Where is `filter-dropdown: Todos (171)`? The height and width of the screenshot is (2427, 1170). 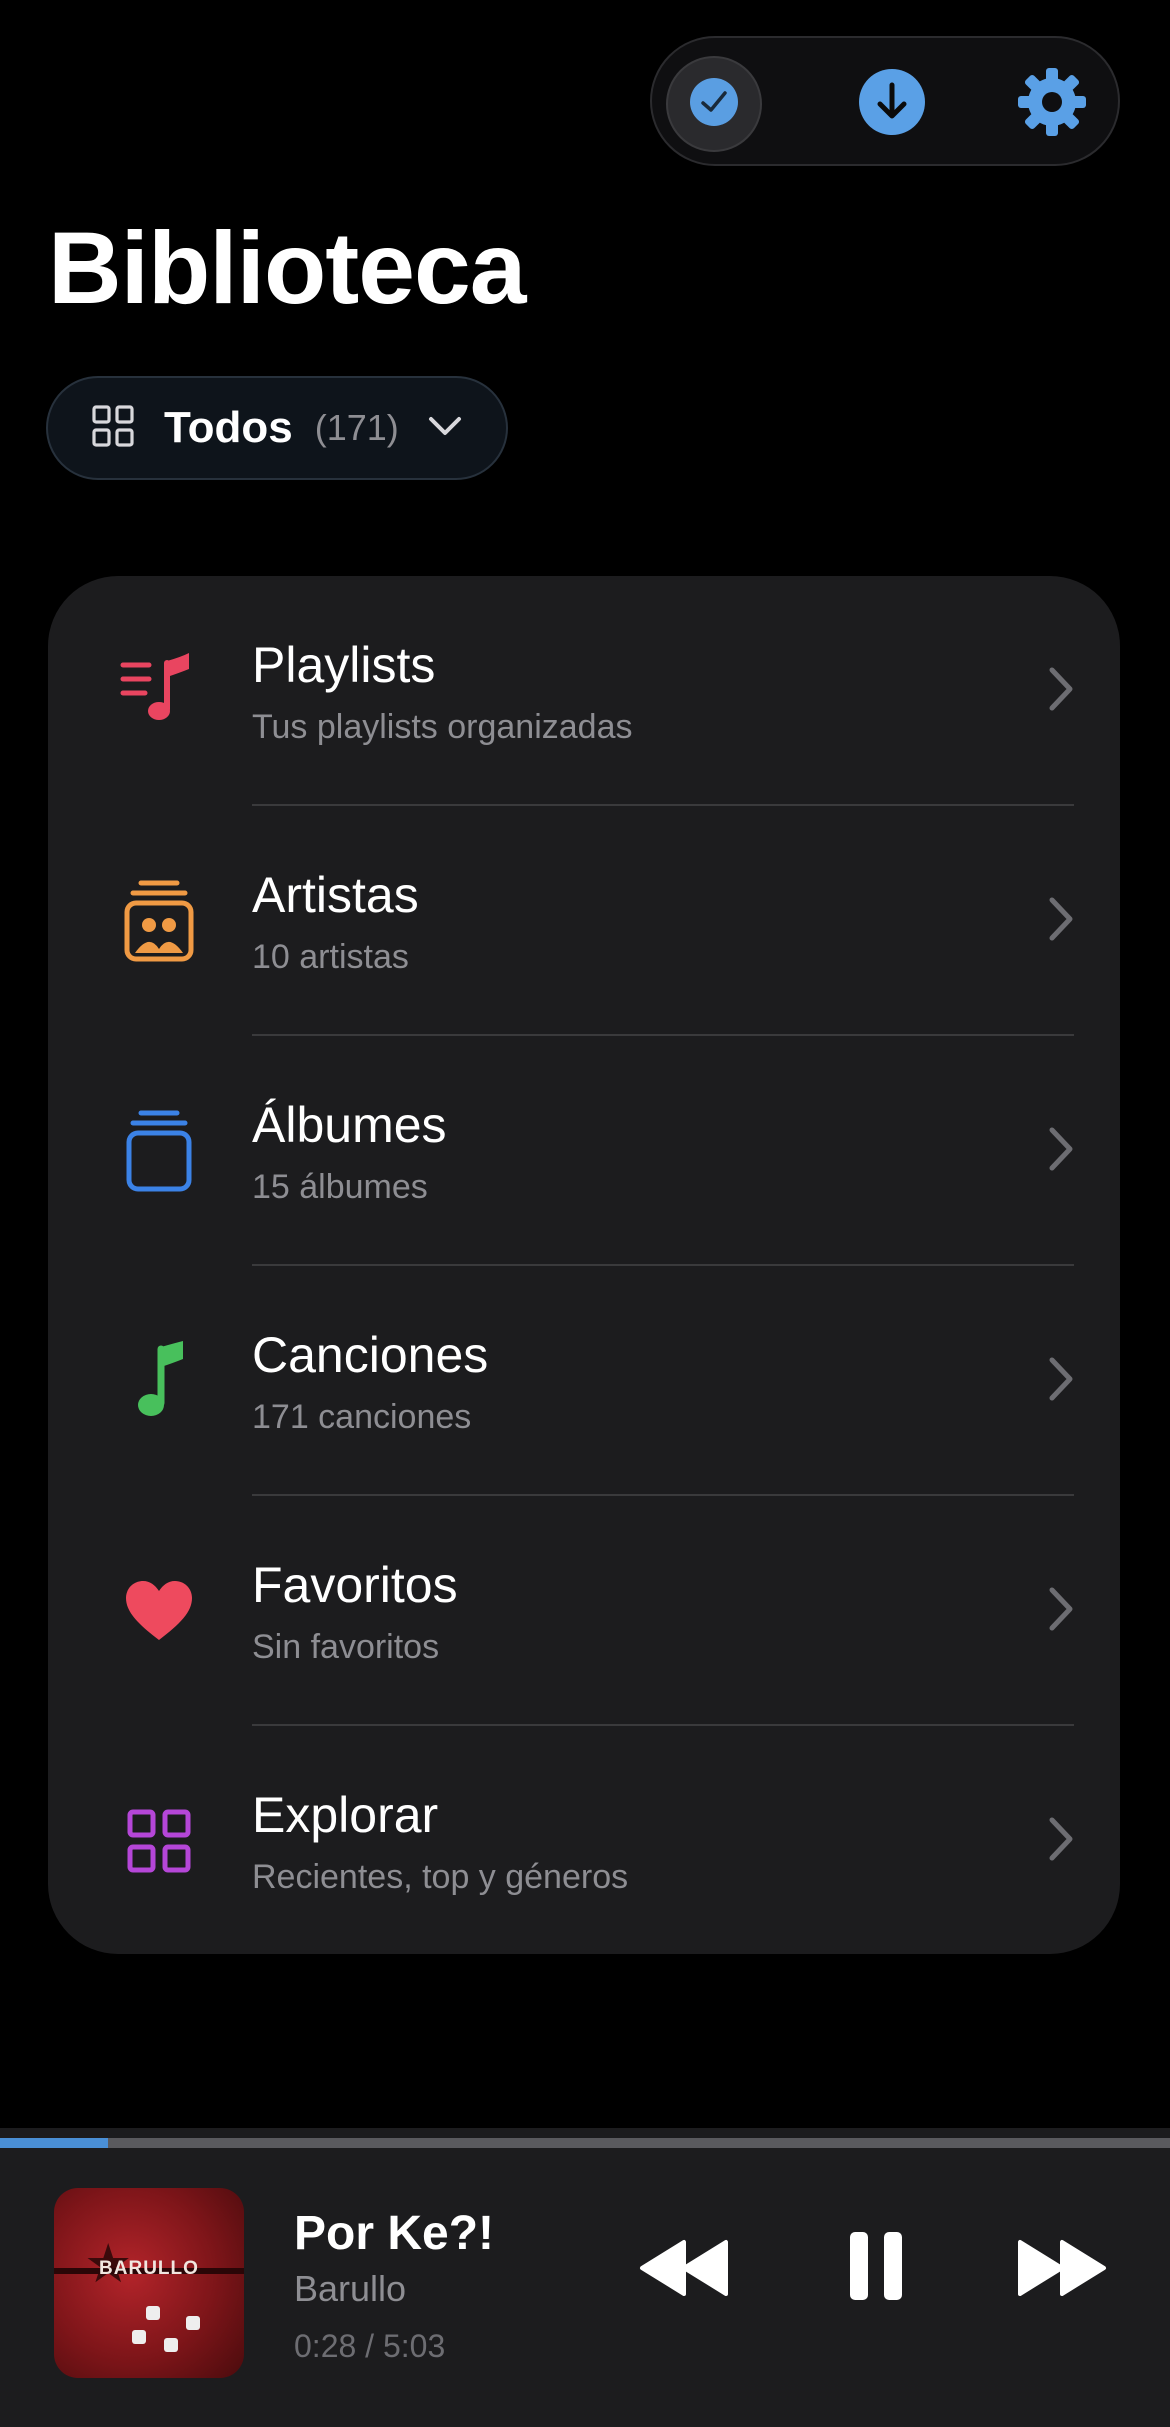 filter-dropdown: Todos (171) is located at coordinates (277, 428).